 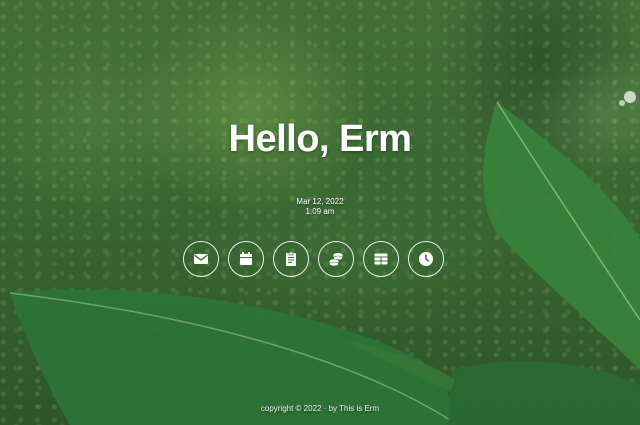 I want to click on calendar-button, so click(x=246, y=259).